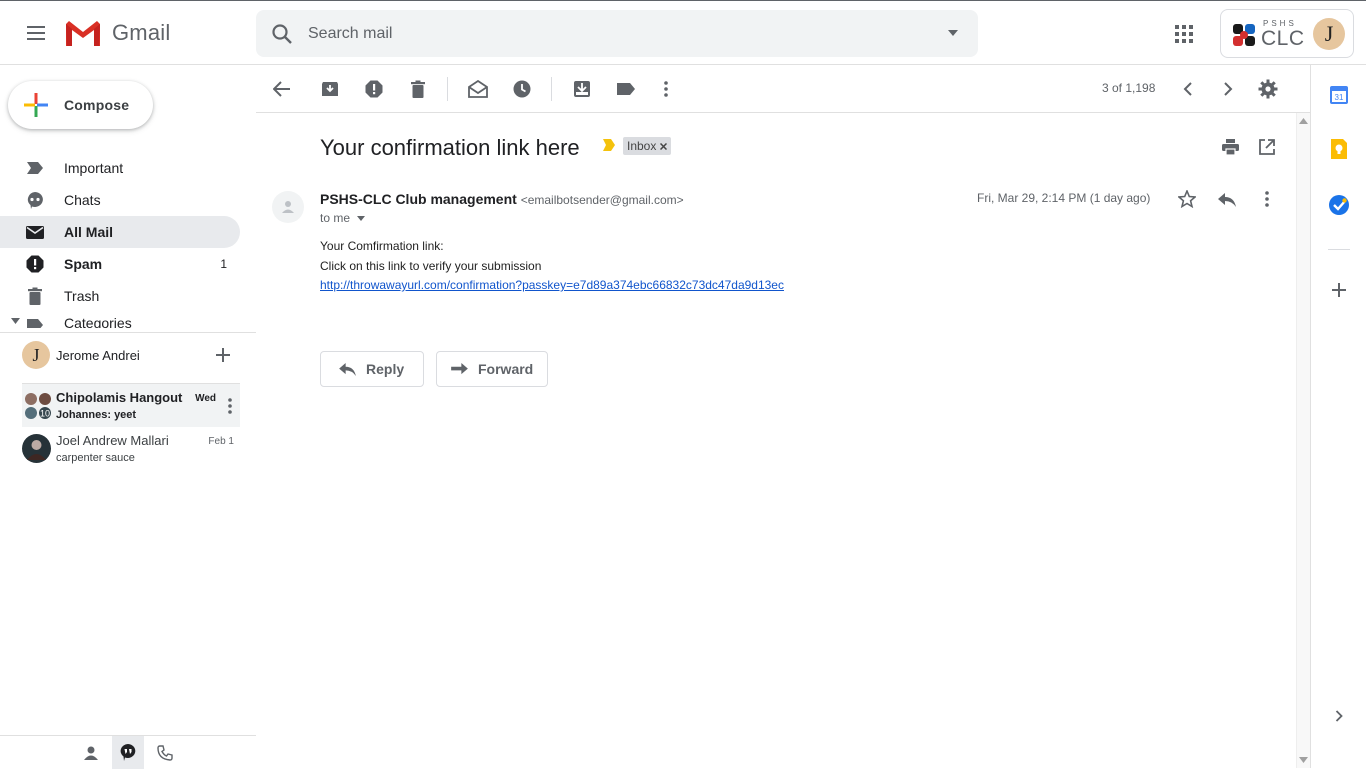 The height and width of the screenshot is (769, 1366). Describe the element at coordinates (94, 168) in the screenshot. I see `sidebar-item-label: Important` at that location.